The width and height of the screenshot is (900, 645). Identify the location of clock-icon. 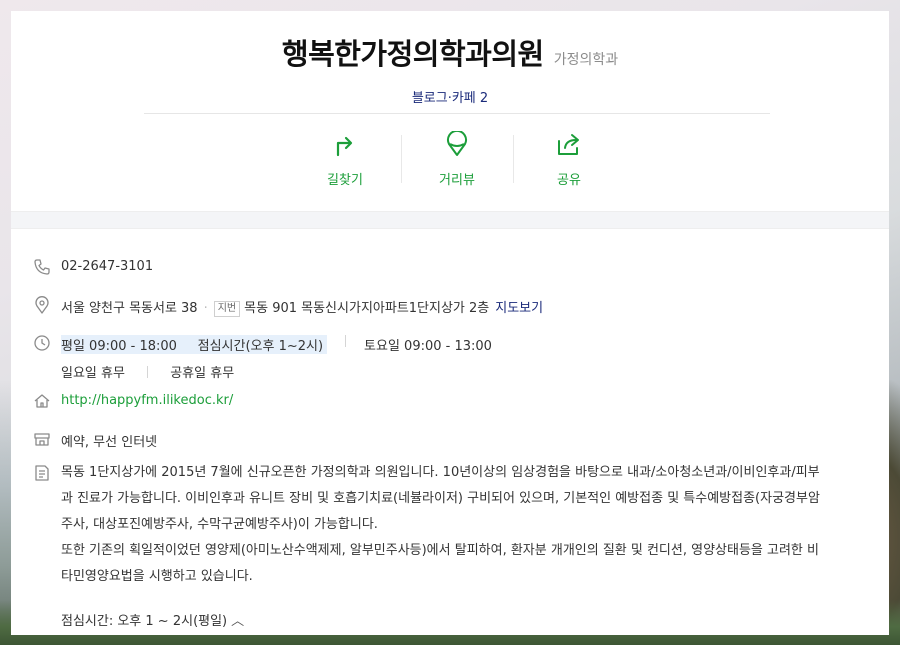
(42, 343).